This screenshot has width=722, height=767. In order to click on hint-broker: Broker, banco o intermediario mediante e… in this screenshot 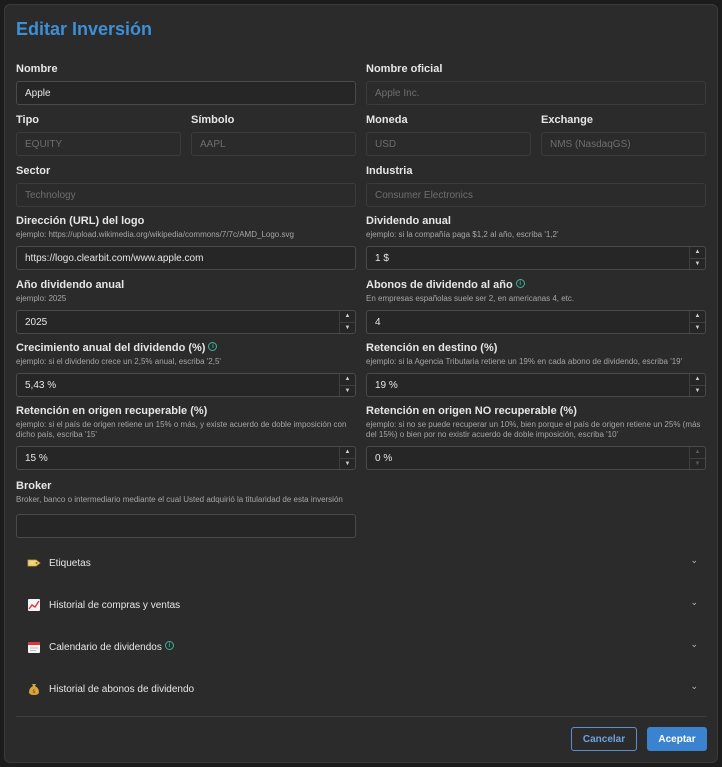, I will do `click(179, 499)`.